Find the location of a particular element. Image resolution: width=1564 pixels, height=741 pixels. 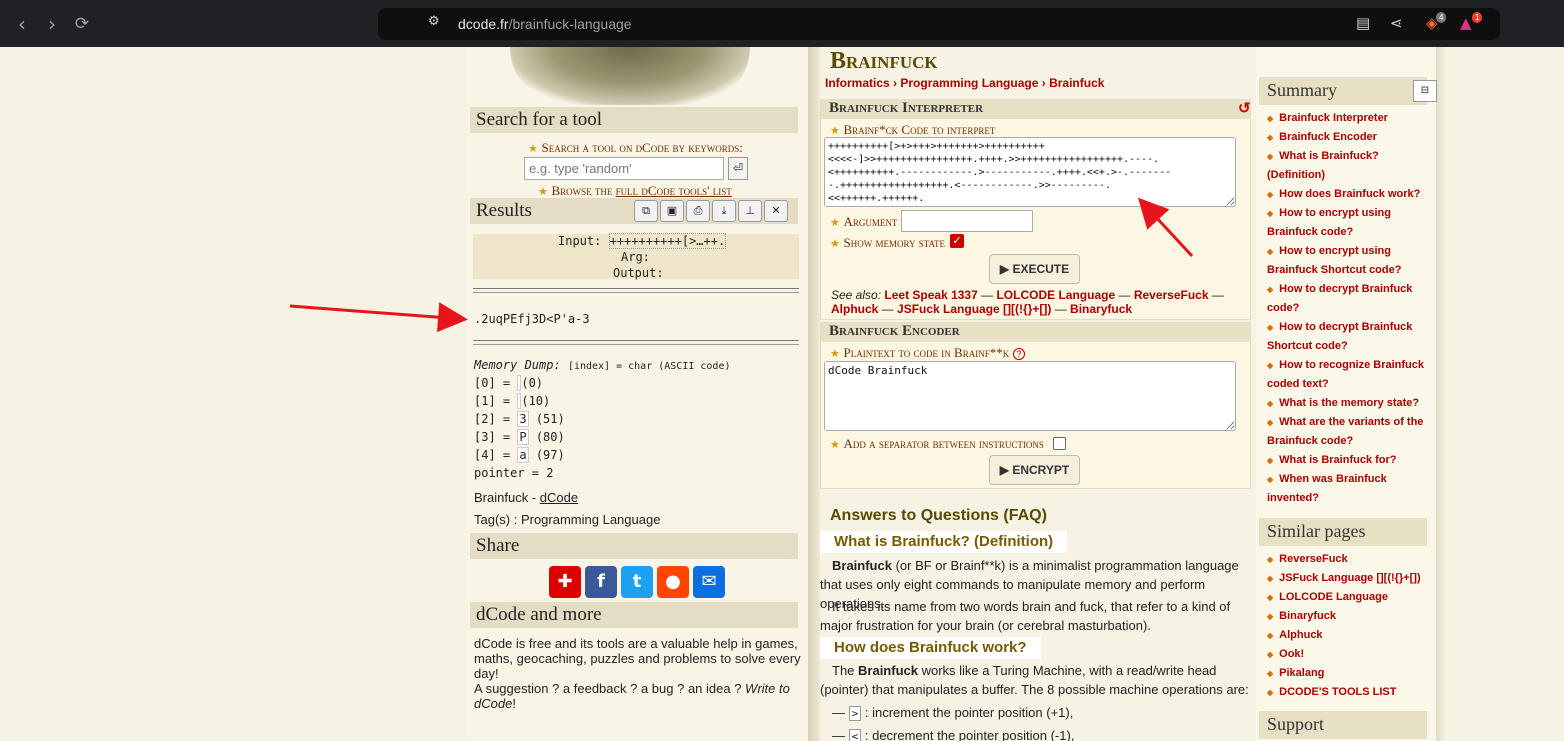

annotation-arrows is located at coordinates (741, 265).